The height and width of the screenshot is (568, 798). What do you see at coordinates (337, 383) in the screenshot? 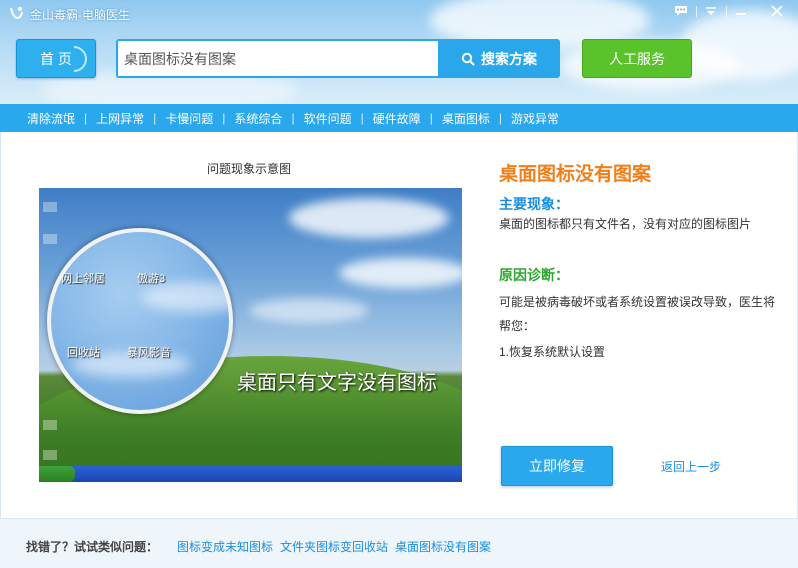
I see `illustration-overlay-text: 桌面只有文字没有图标` at bounding box center [337, 383].